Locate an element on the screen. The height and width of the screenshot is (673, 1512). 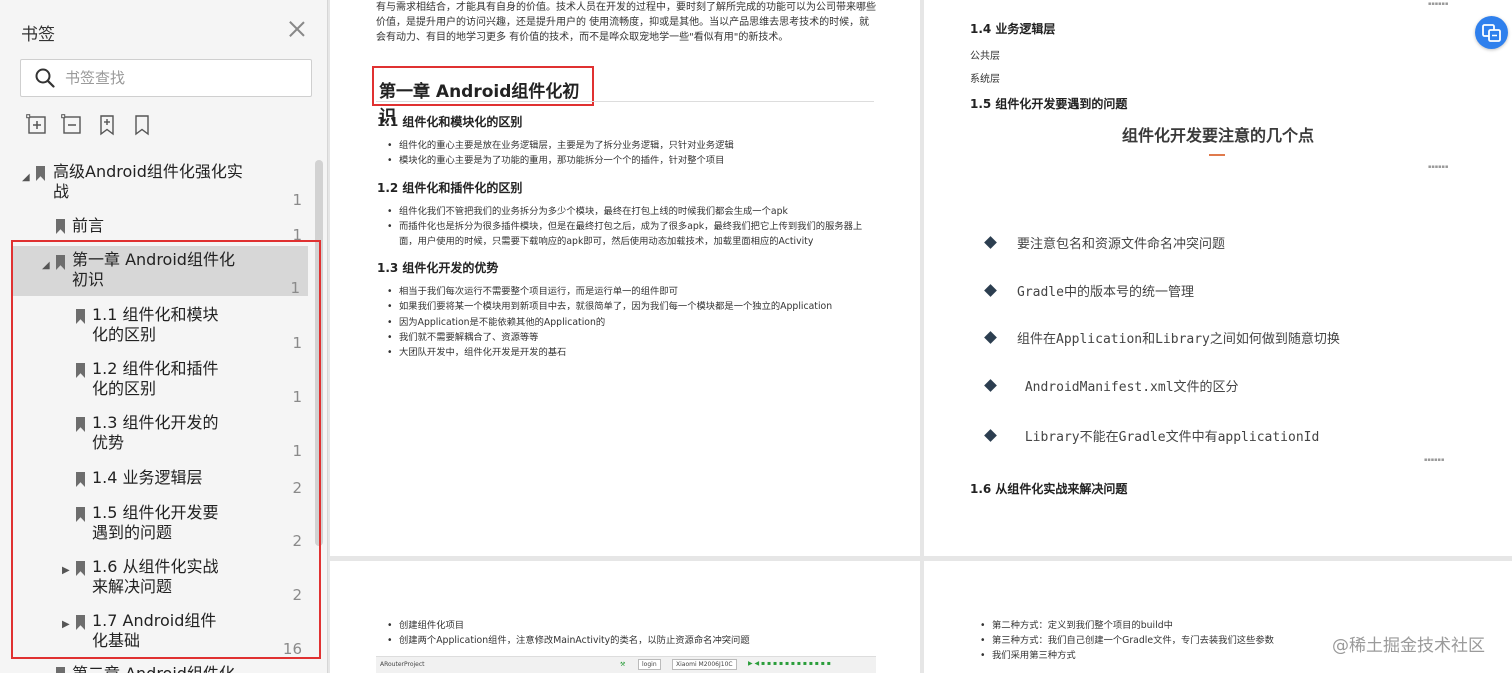
bookmark-item: 1.3 组件化开发的优势 1 is located at coordinates (157, 437).